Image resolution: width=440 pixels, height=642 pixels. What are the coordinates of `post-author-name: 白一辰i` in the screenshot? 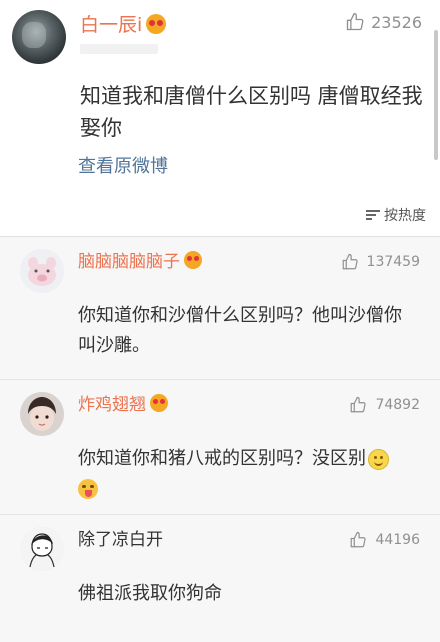 It's located at (123, 25).